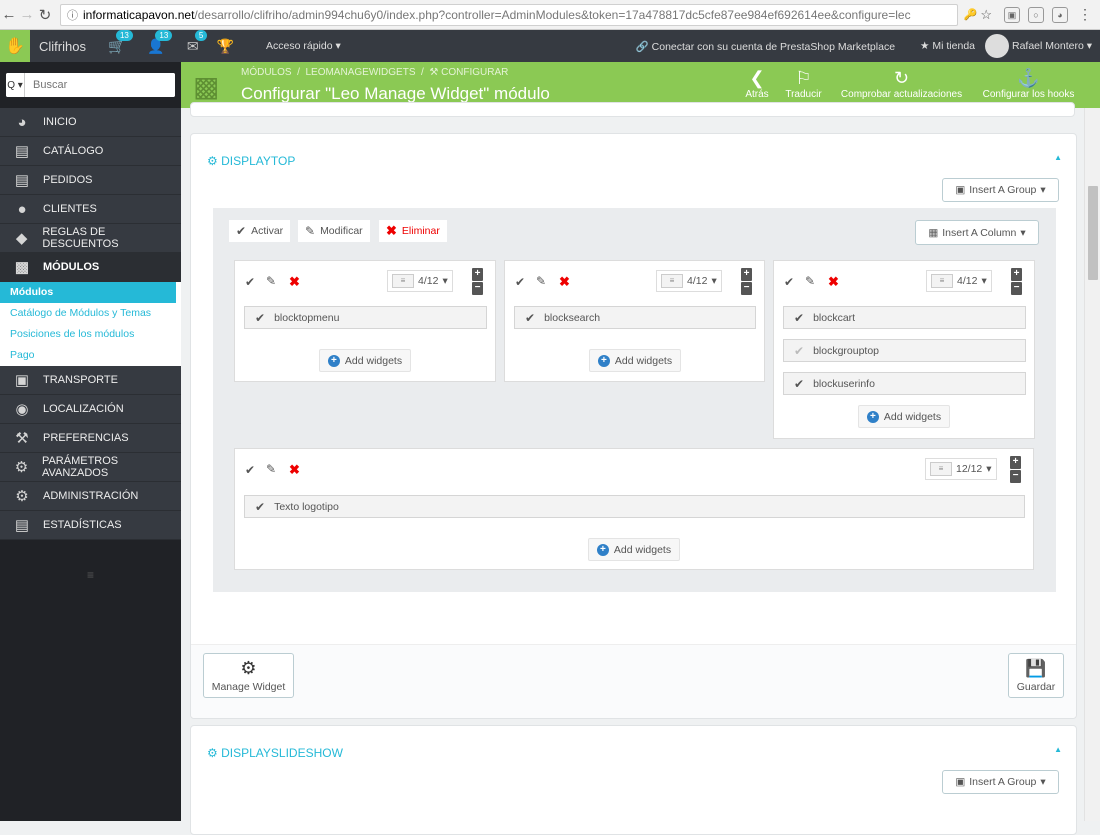 This screenshot has height=835, width=1100. Describe the element at coordinates (634, 506) in the screenshot. I see `widget-item: ✔ Texto logotipo` at that location.